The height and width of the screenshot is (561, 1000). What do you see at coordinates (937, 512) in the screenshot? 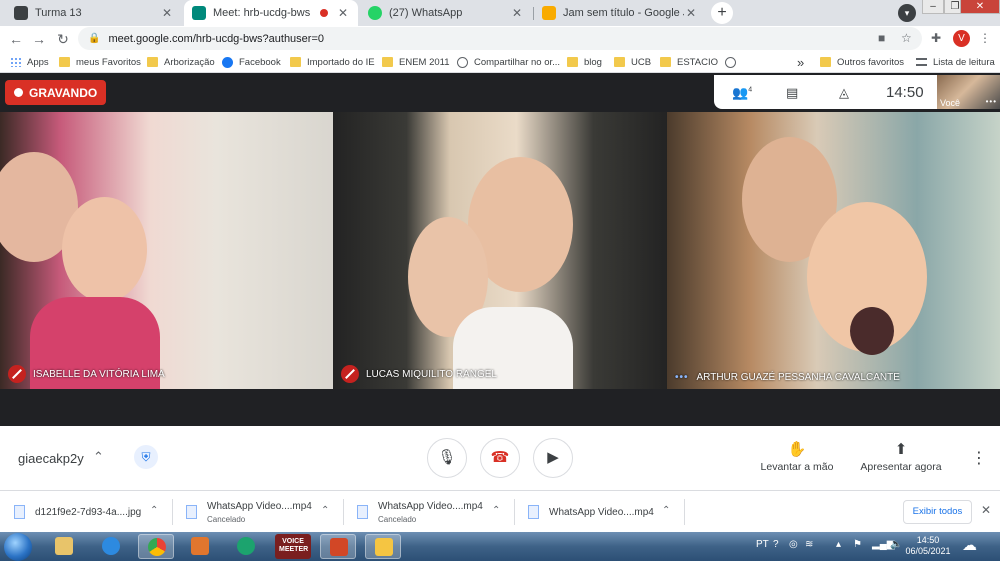
I see `show-all-downloads-button: Exibir todos` at bounding box center [937, 512].